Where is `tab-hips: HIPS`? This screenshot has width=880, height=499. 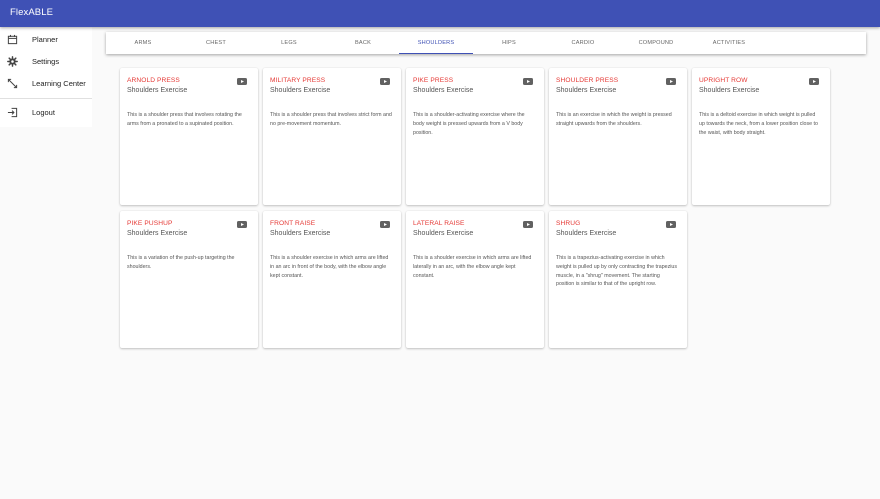 tab-hips: HIPS is located at coordinates (509, 43).